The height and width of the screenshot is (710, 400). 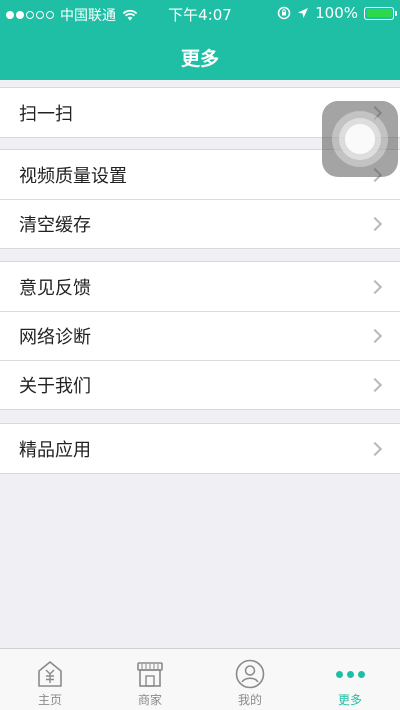 What do you see at coordinates (55, 337) in the screenshot?
I see `menu-item-label: 网络诊断` at bounding box center [55, 337].